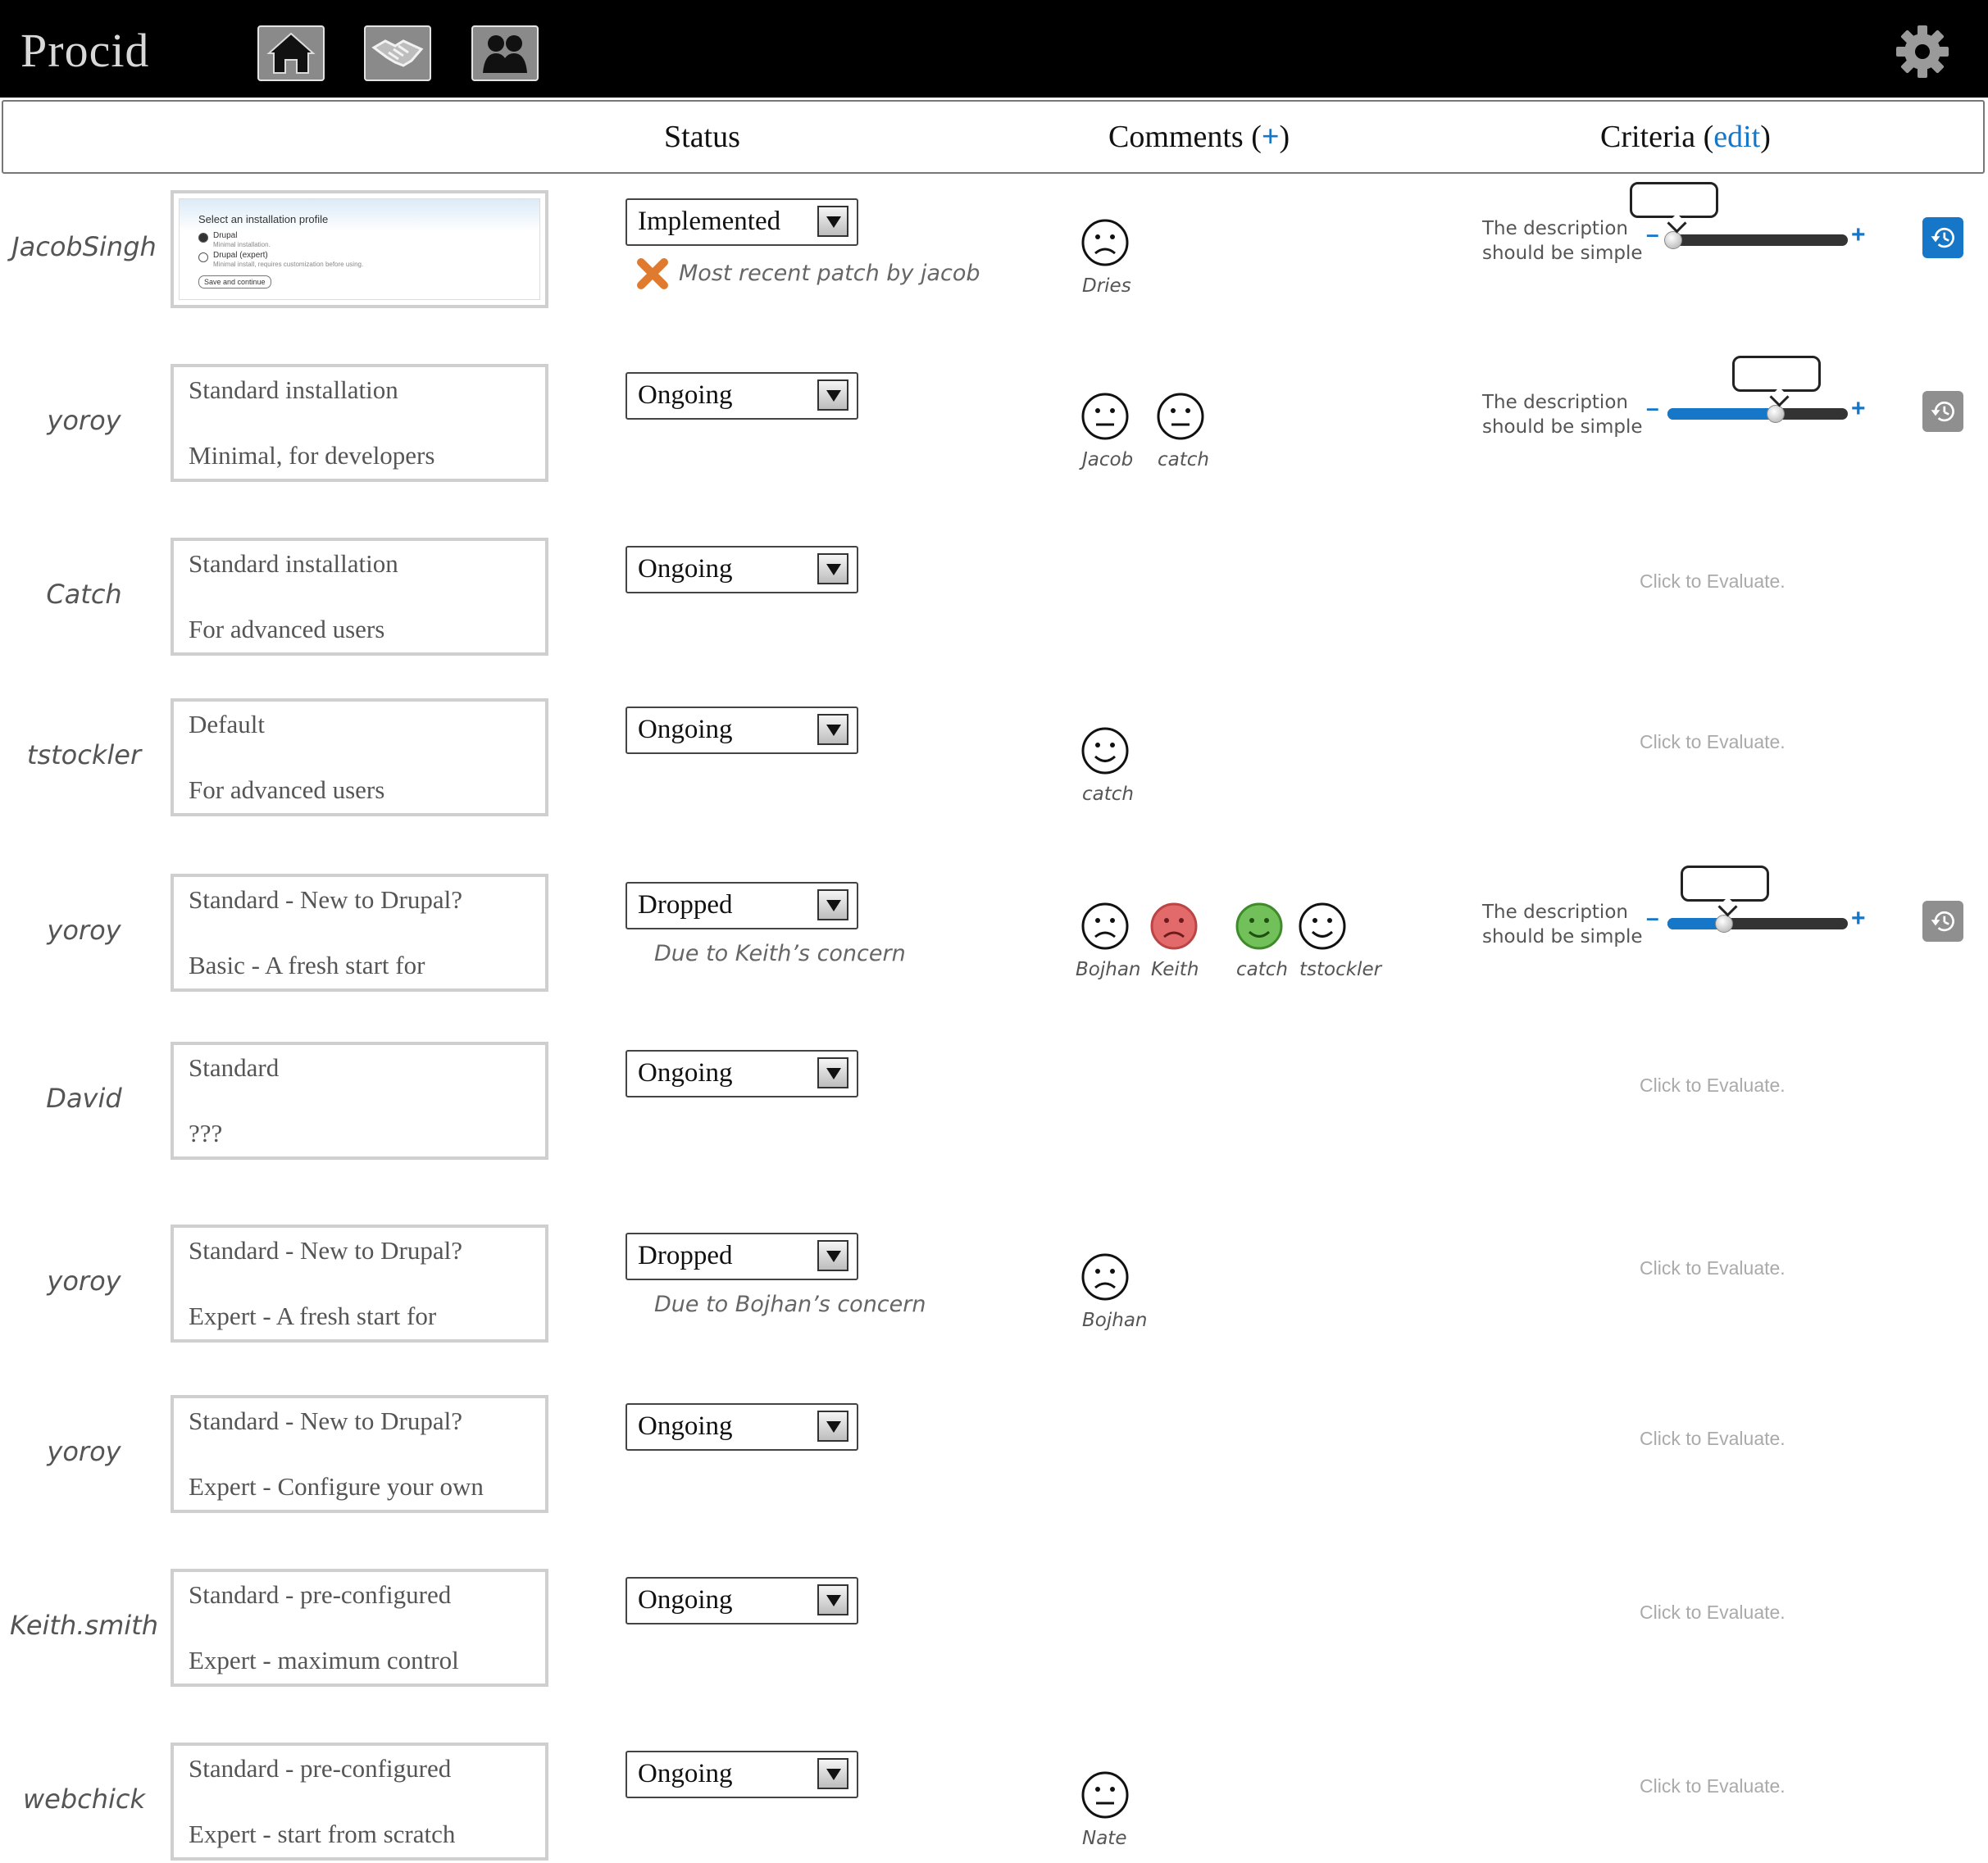 The height and width of the screenshot is (1863, 1988). What do you see at coordinates (84, 594) in the screenshot?
I see `row-username: Catch` at bounding box center [84, 594].